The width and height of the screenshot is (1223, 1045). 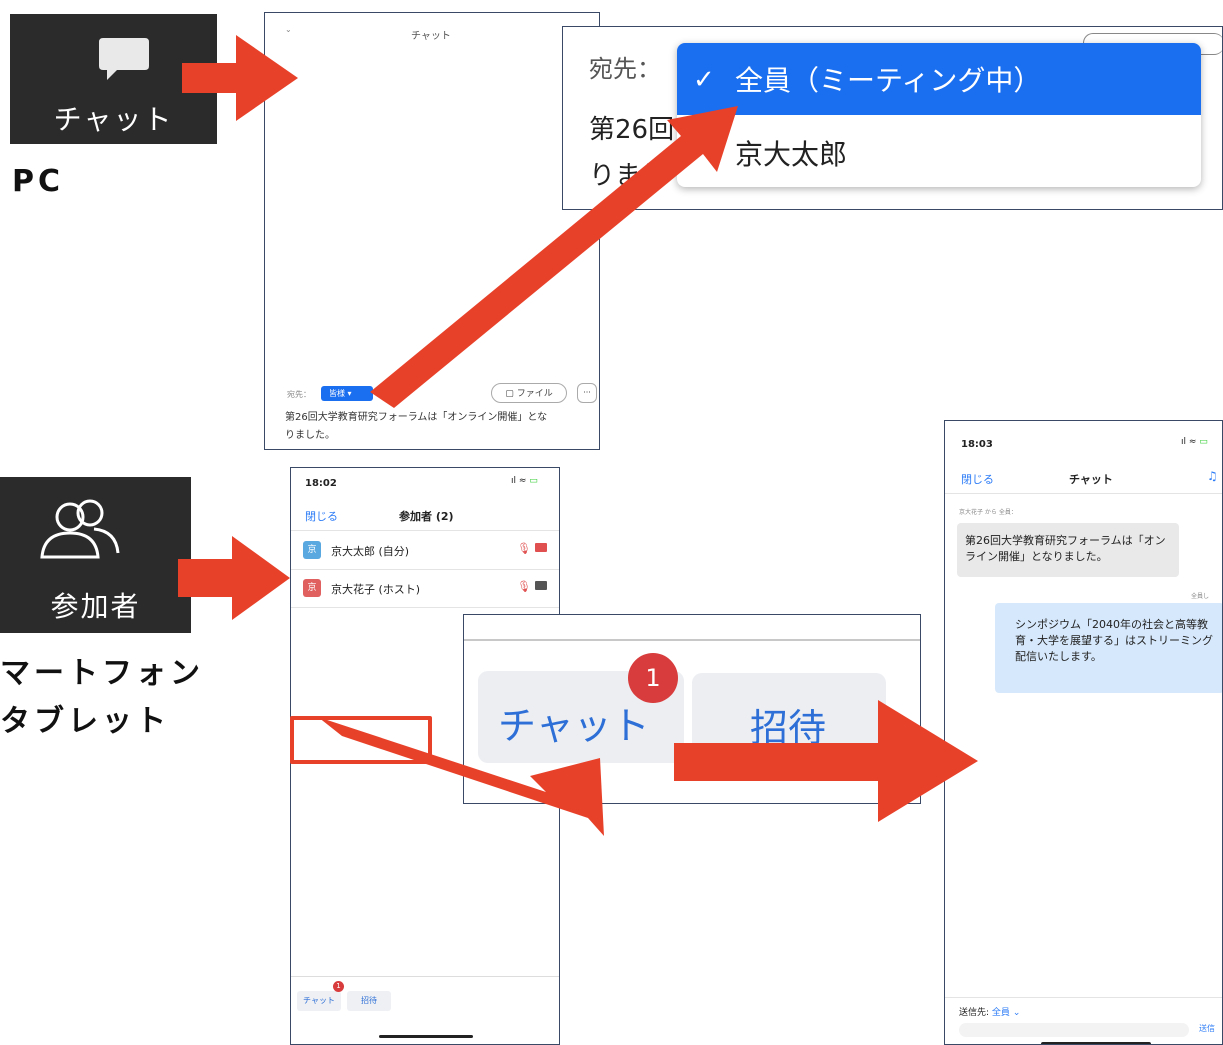 I want to click on arrow-chattab-to-zoom, so click(x=461, y=776).